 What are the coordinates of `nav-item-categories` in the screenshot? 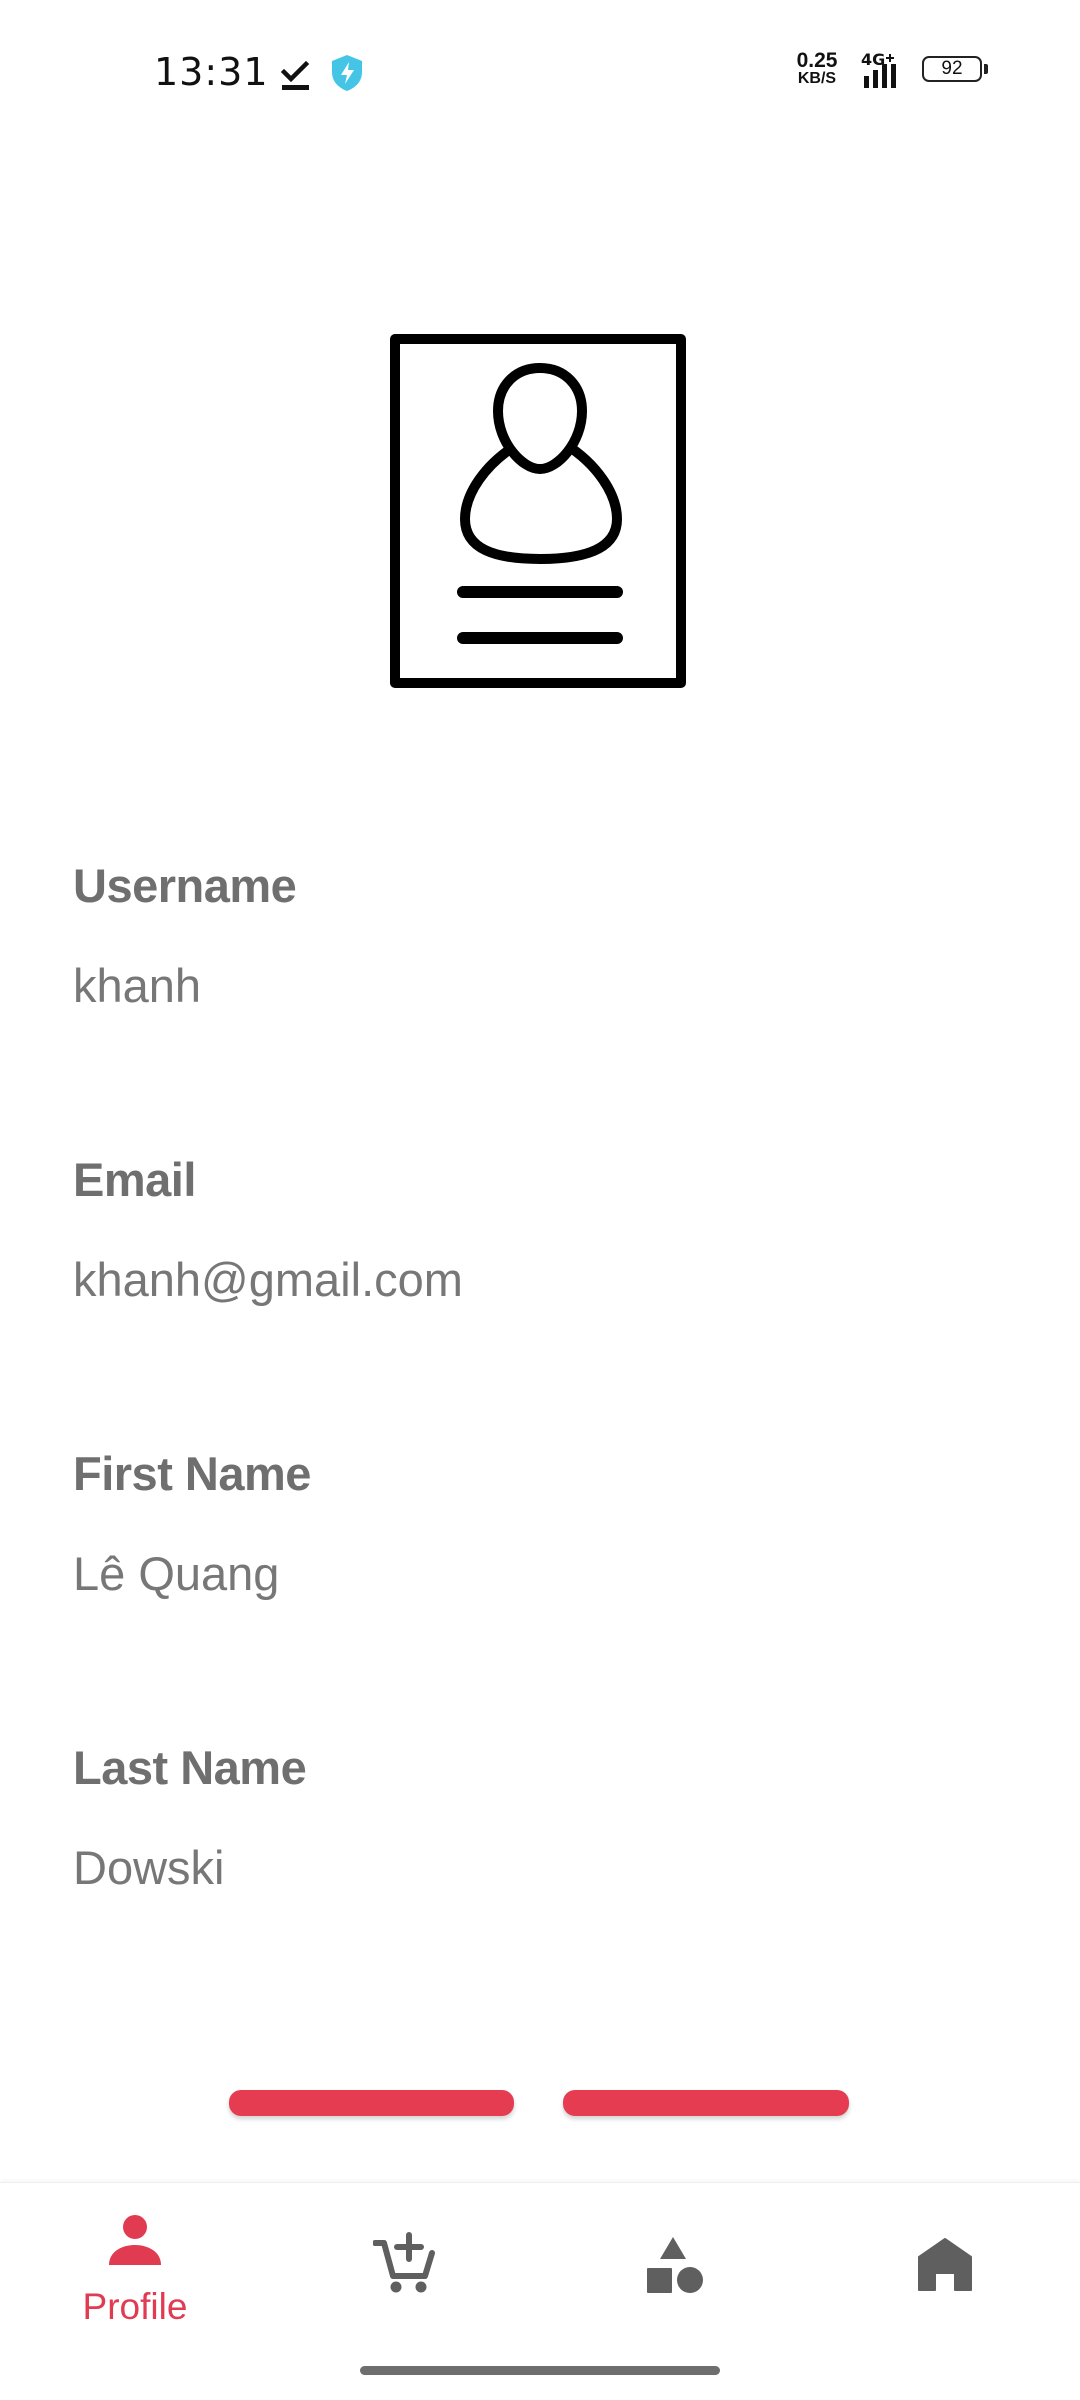 It's located at (675, 2268).